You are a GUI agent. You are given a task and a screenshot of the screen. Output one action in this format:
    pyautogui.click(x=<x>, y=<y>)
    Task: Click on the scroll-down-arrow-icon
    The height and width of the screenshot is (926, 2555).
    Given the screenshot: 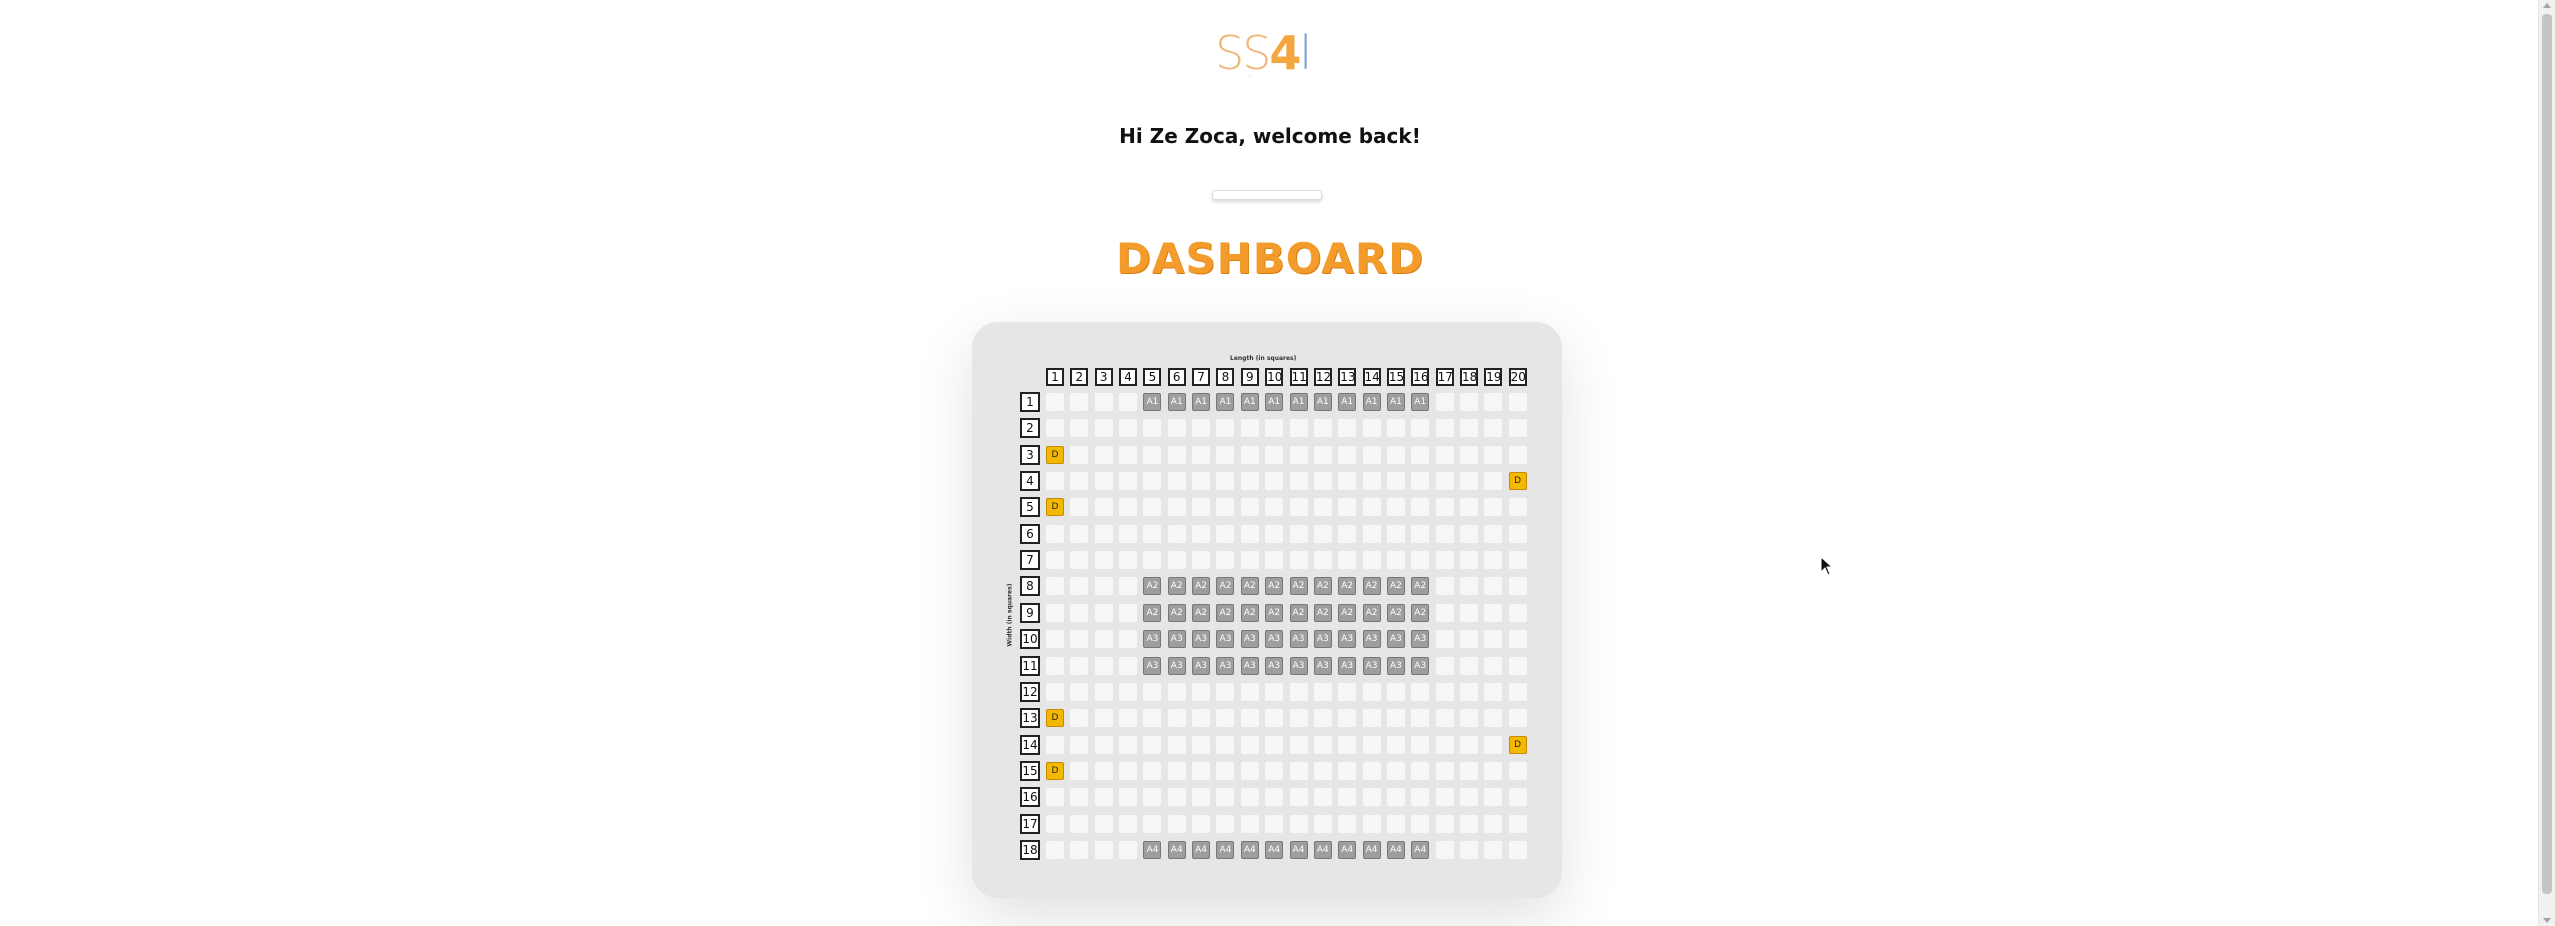 What is the action you would take?
    pyautogui.click(x=2547, y=920)
    